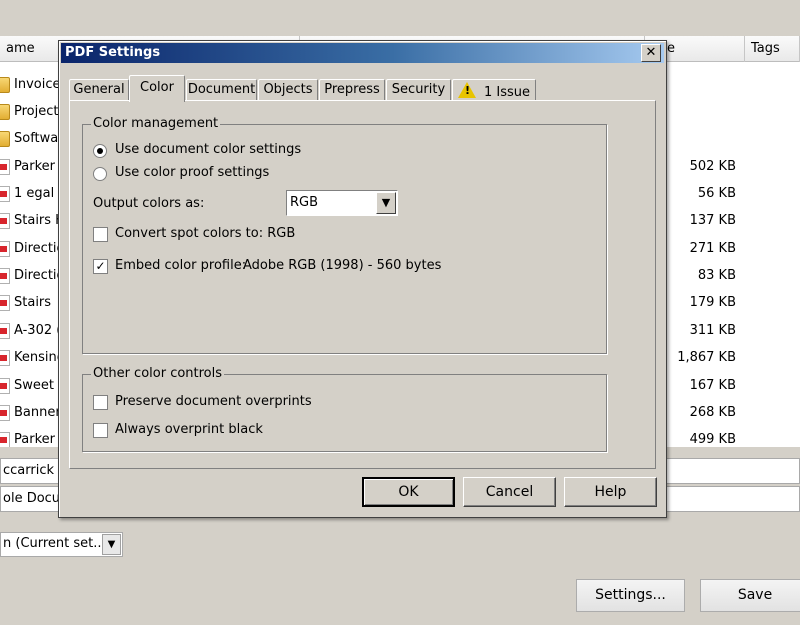  What do you see at coordinates (36, 138) in the screenshot?
I see `file-name: Softwa` at bounding box center [36, 138].